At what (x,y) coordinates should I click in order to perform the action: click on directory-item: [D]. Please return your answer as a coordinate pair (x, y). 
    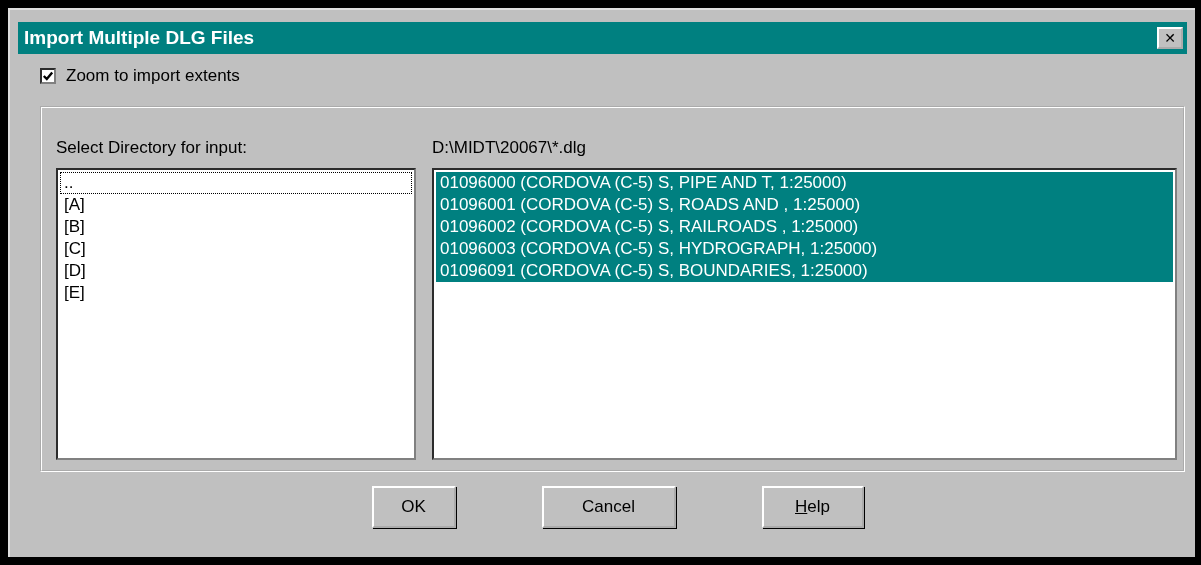
    Looking at the image, I should click on (236, 271).